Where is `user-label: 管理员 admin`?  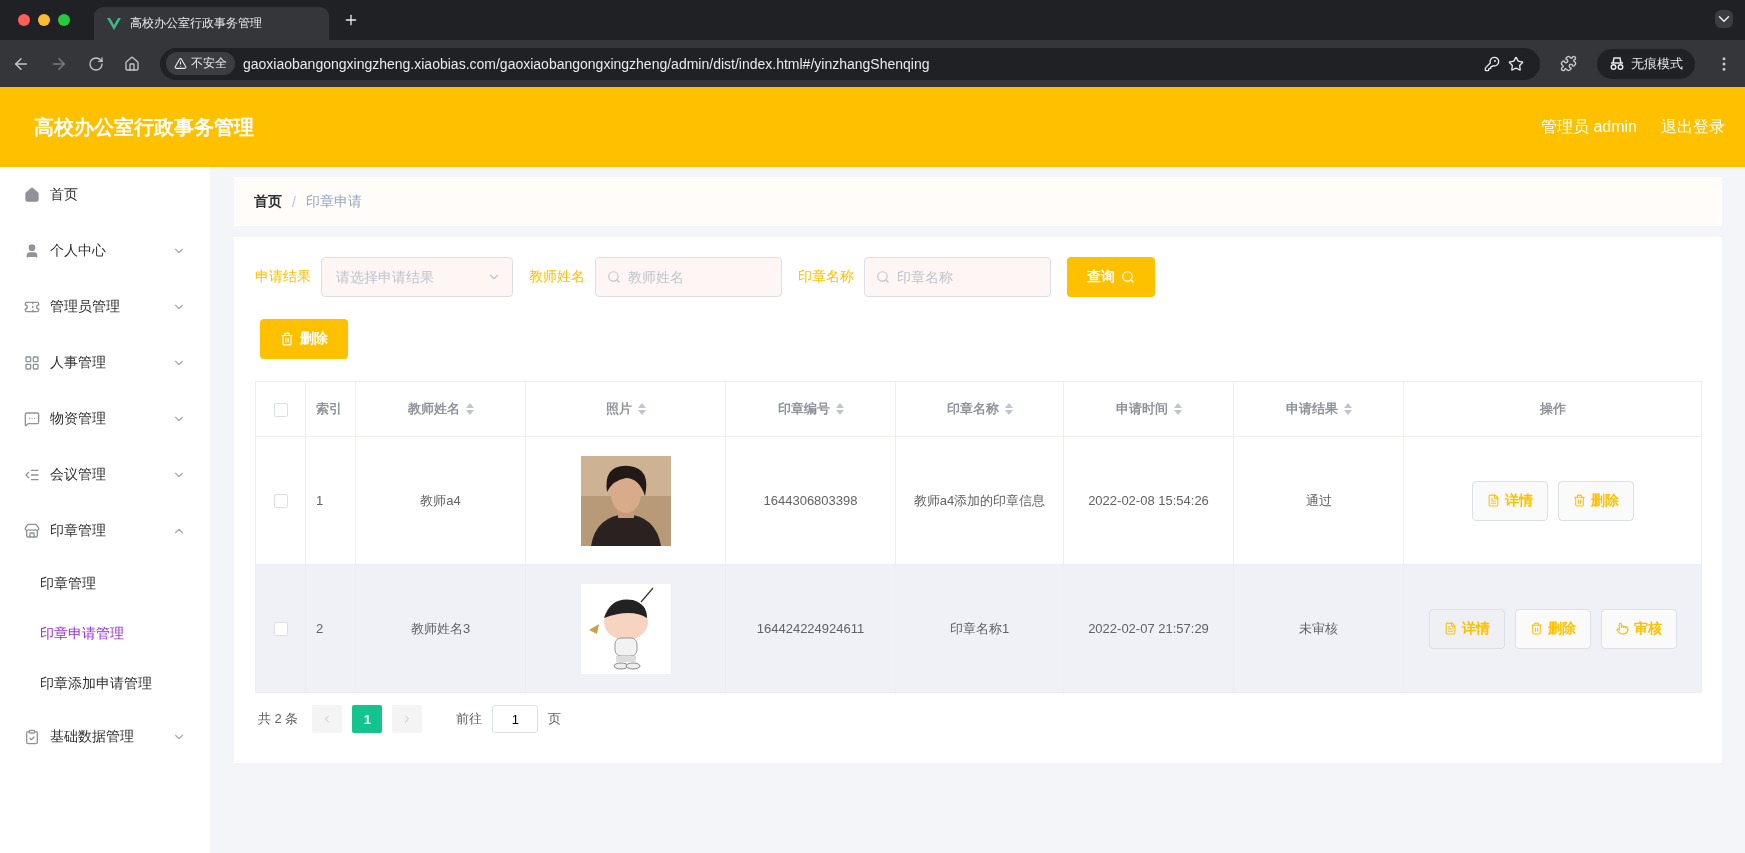 user-label: 管理员 admin is located at coordinates (1588, 126).